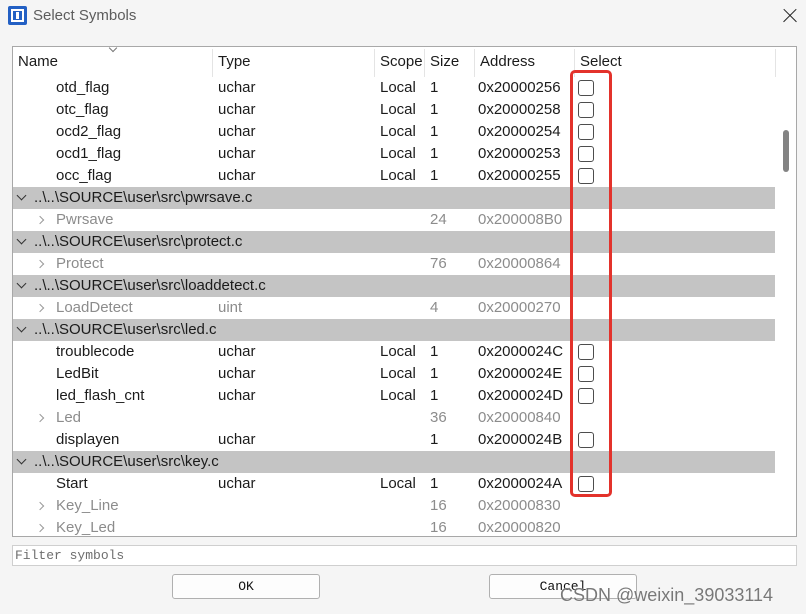  What do you see at coordinates (394, 264) in the screenshot?
I see `expandable-symbol-row: Protect 76 0x20000864` at bounding box center [394, 264].